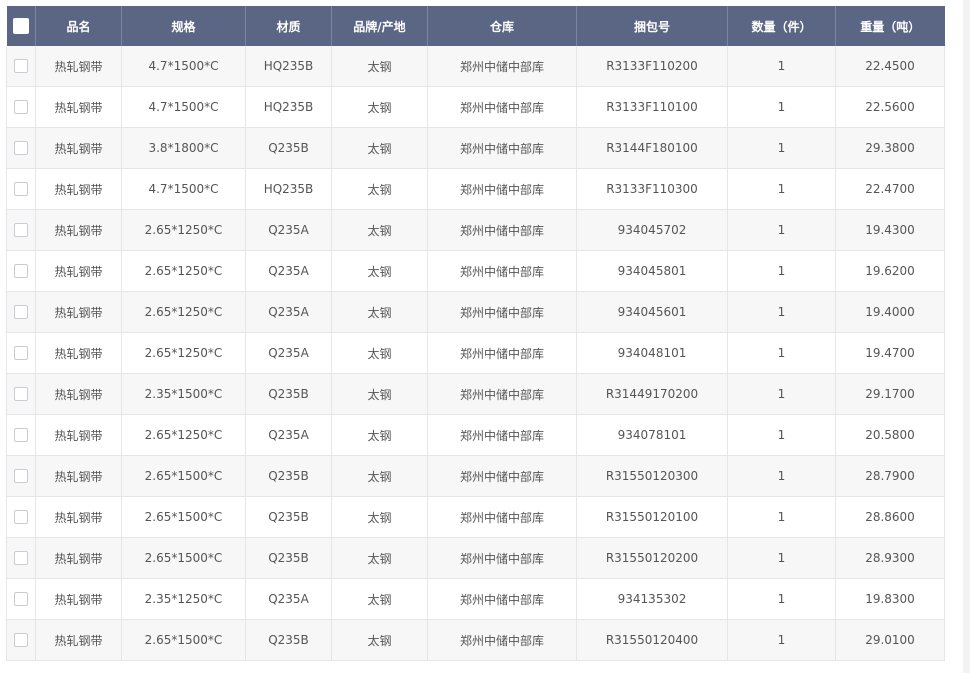 The image size is (970, 673). I want to click on weight-cell: 19.4000, so click(890, 312).